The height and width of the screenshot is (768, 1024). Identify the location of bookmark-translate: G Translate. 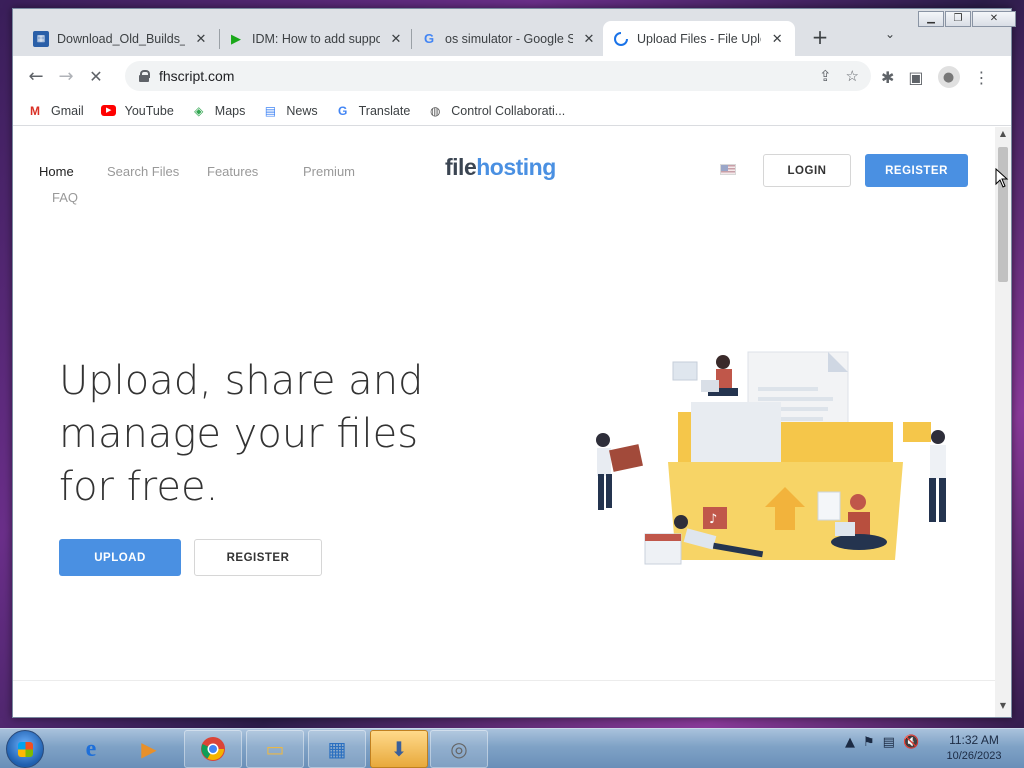
(373, 111).